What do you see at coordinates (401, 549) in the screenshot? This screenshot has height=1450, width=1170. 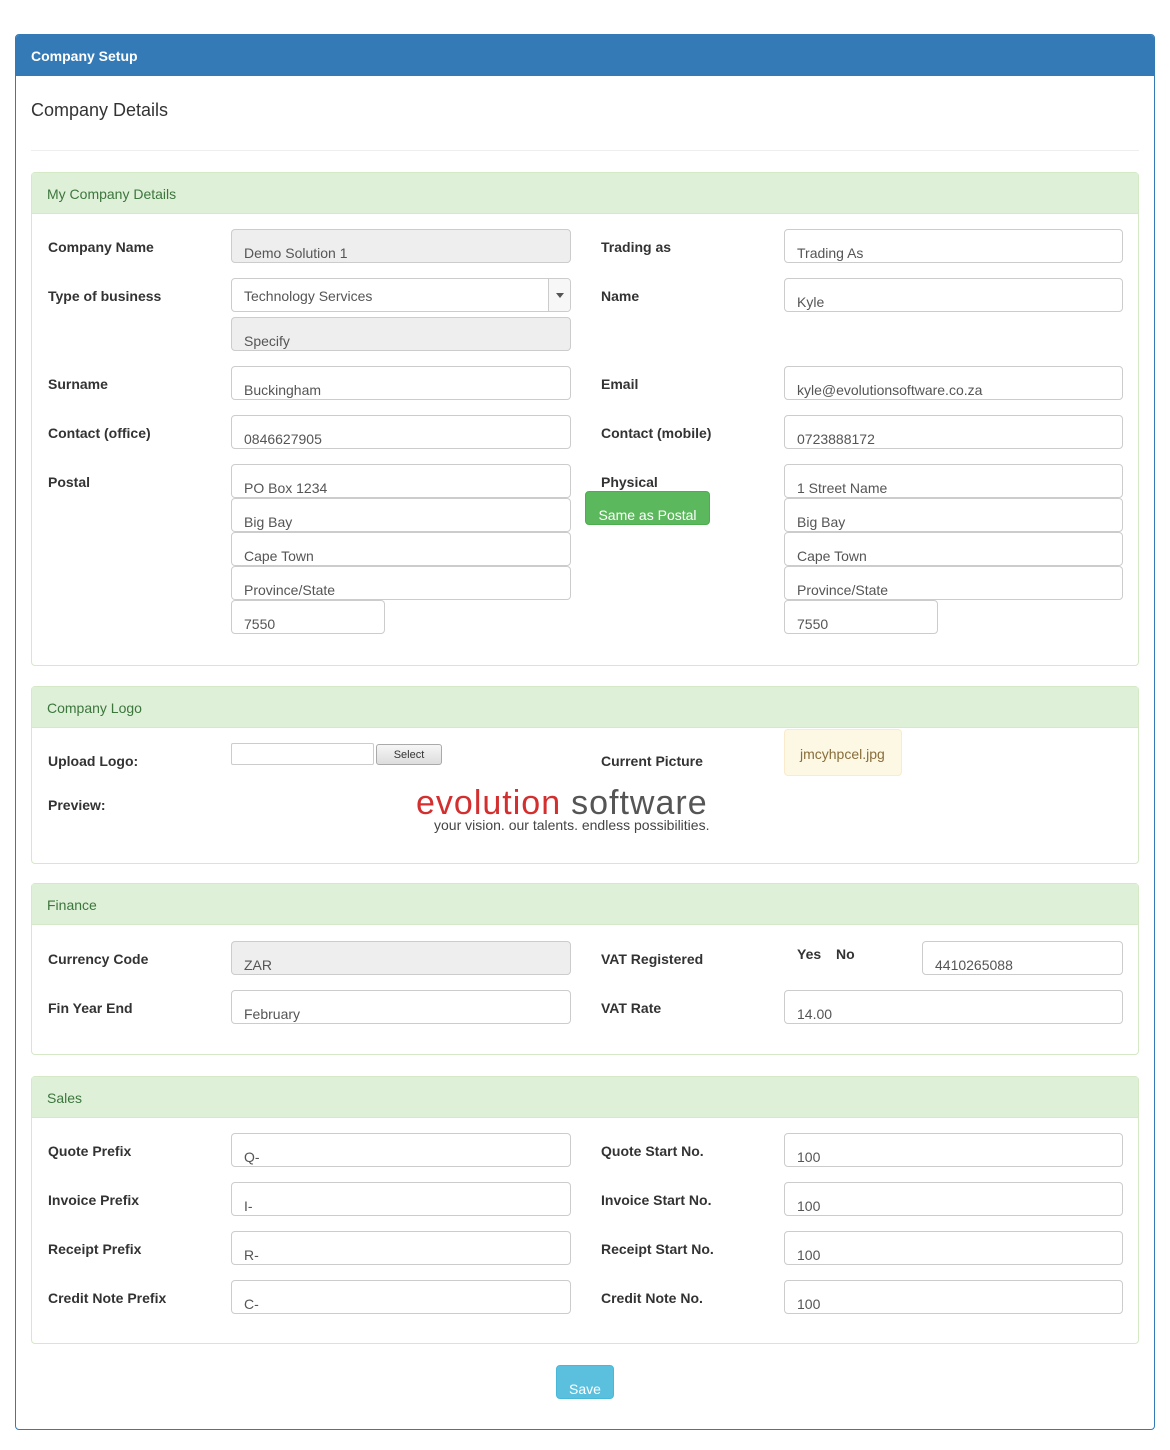 I see `postal-line3-field: Cape Town` at bounding box center [401, 549].